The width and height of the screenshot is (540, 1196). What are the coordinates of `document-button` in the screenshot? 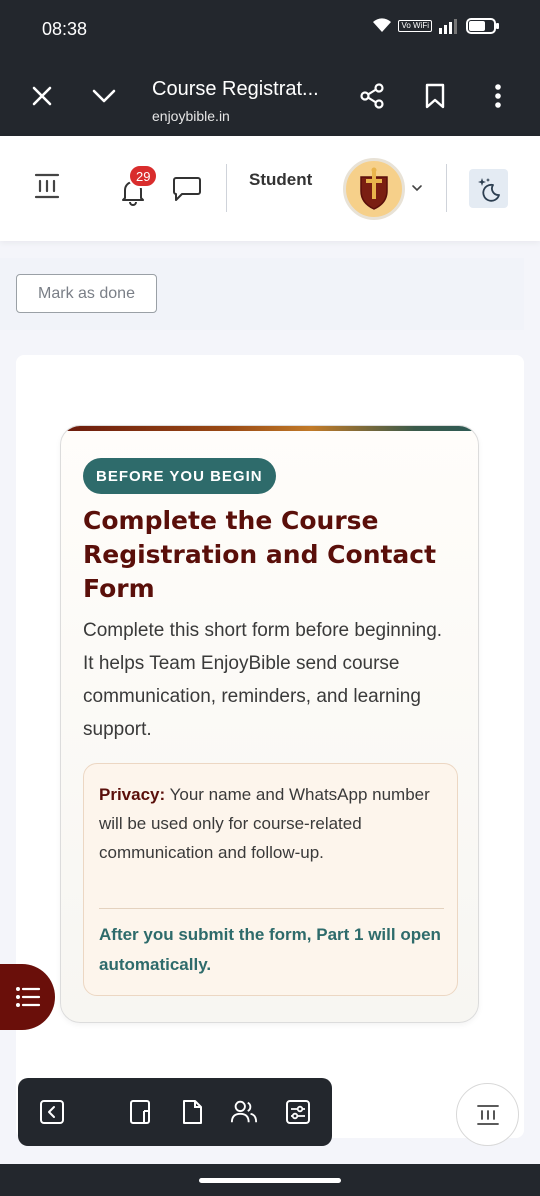 It's located at (192, 1112).